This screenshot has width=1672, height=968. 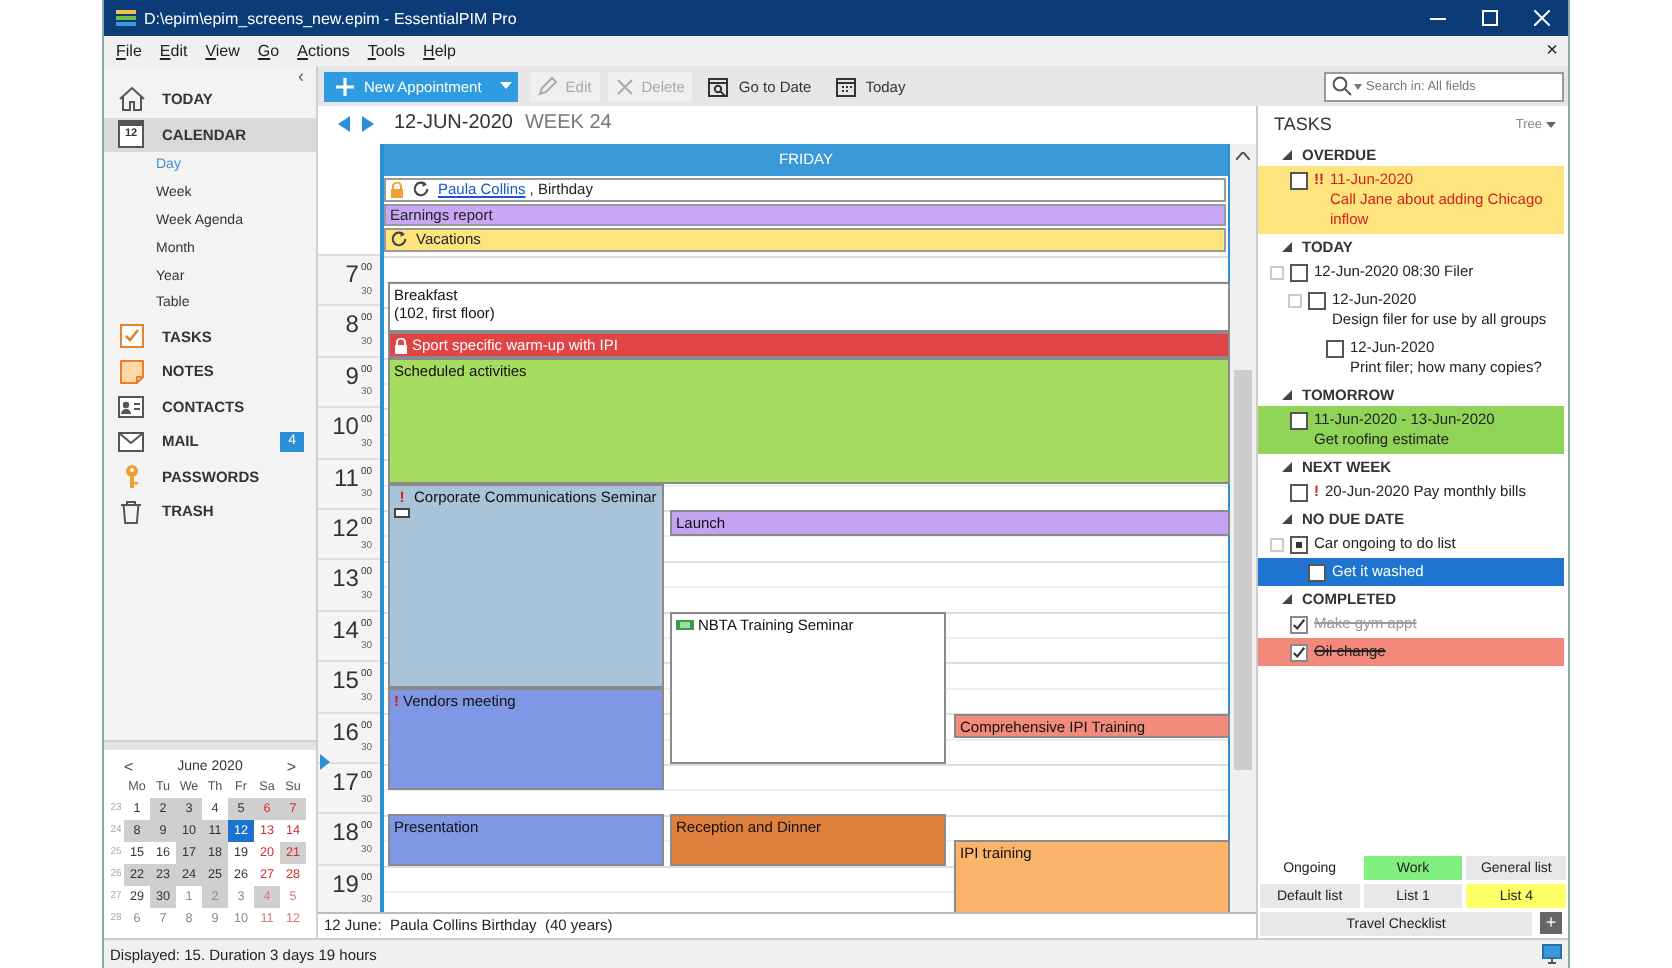 What do you see at coordinates (131, 511) in the screenshot?
I see `trash-icon` at bounding box center [131, 511].